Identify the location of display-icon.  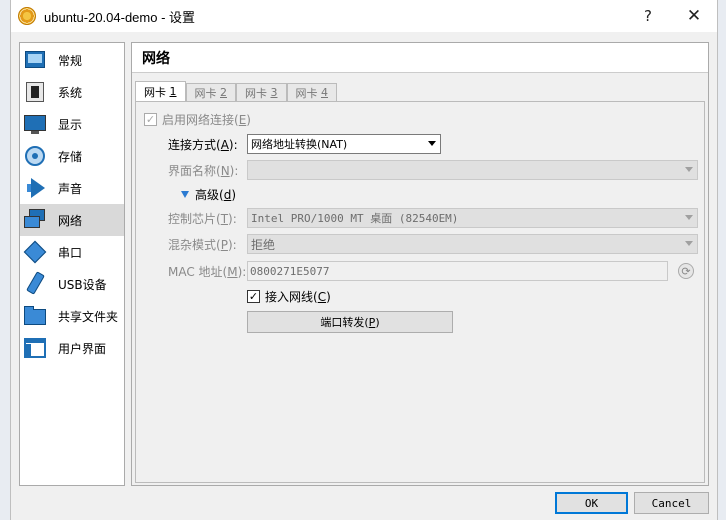
(35, 124).